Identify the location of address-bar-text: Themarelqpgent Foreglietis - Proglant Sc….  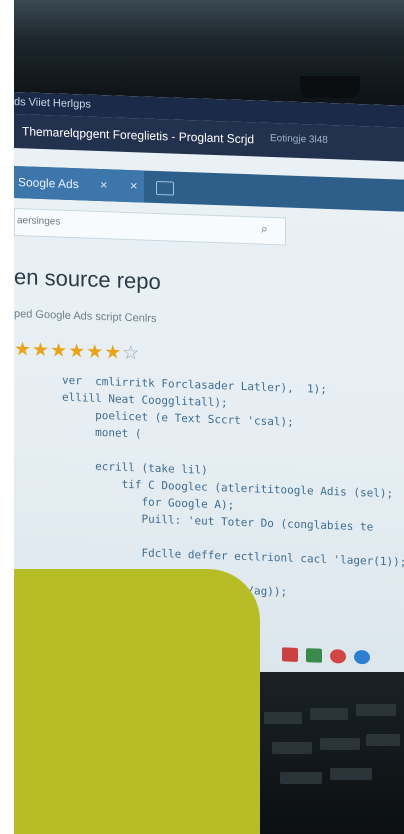
(138, 135).